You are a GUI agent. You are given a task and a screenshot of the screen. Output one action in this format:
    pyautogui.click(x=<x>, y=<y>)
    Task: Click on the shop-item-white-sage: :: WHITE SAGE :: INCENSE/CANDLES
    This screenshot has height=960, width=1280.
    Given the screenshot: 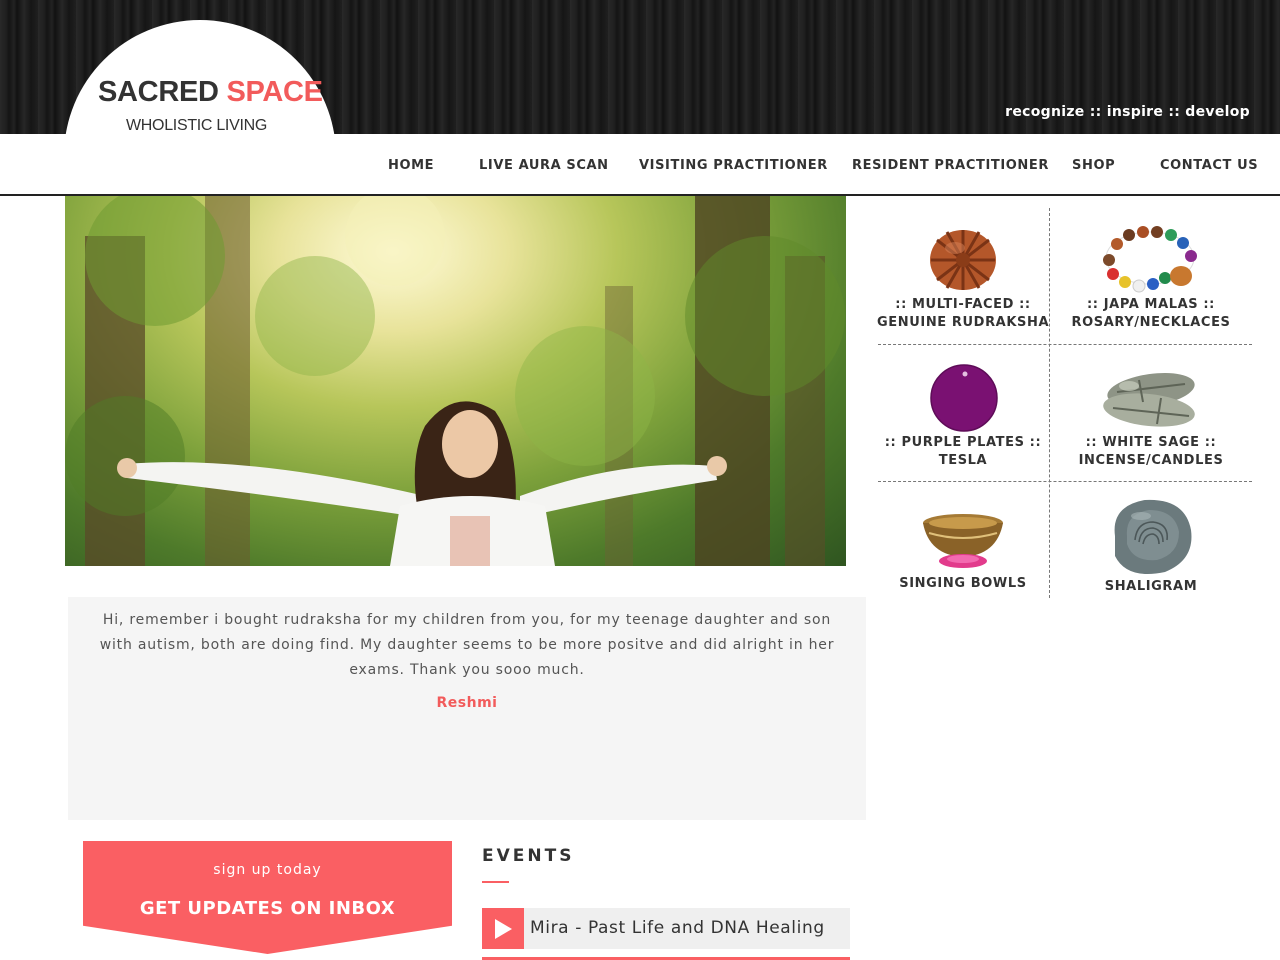 What is the action you would take?
    pyautogui.click(x=1151, y=416)
    